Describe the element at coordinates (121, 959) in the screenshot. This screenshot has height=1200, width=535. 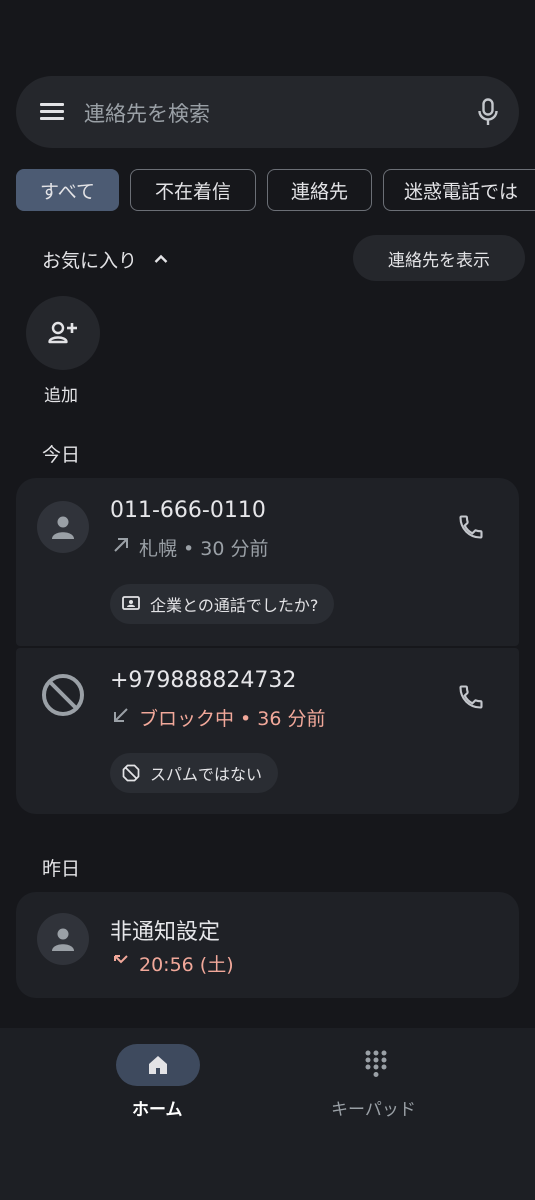
I see `missed-call-icon` at that location.